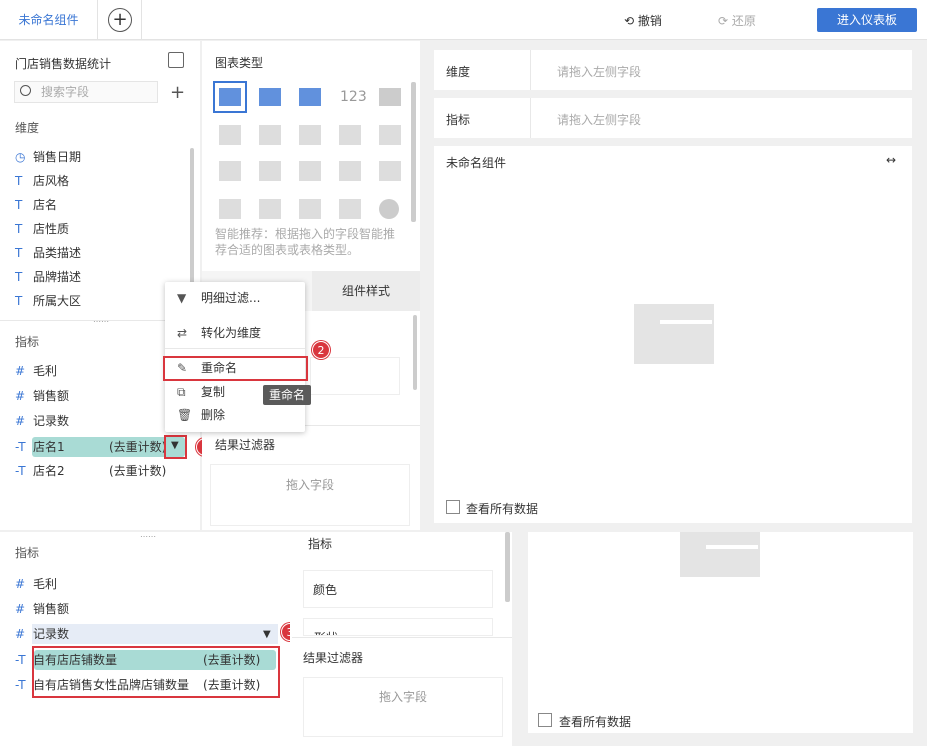  I want to click on field-label: 毛利, so click(45, 584).